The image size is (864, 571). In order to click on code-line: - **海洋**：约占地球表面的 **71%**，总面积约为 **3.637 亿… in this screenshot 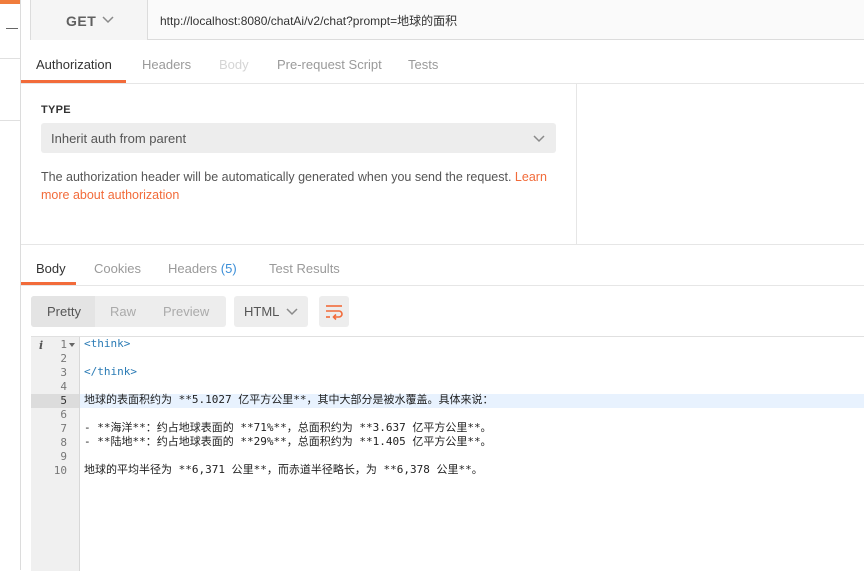, I will do `click(288, 427)`.